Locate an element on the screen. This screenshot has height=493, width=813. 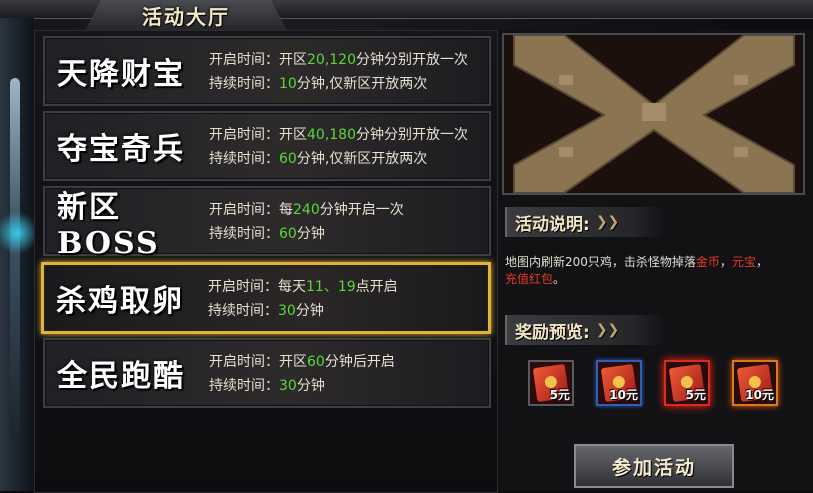
event-name: 天降财宝 is located at coordinates (121, 74).